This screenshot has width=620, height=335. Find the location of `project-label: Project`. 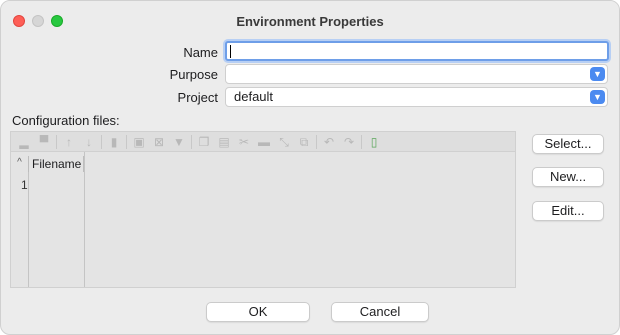

project-label: Project is located at coordinates (197, 97).